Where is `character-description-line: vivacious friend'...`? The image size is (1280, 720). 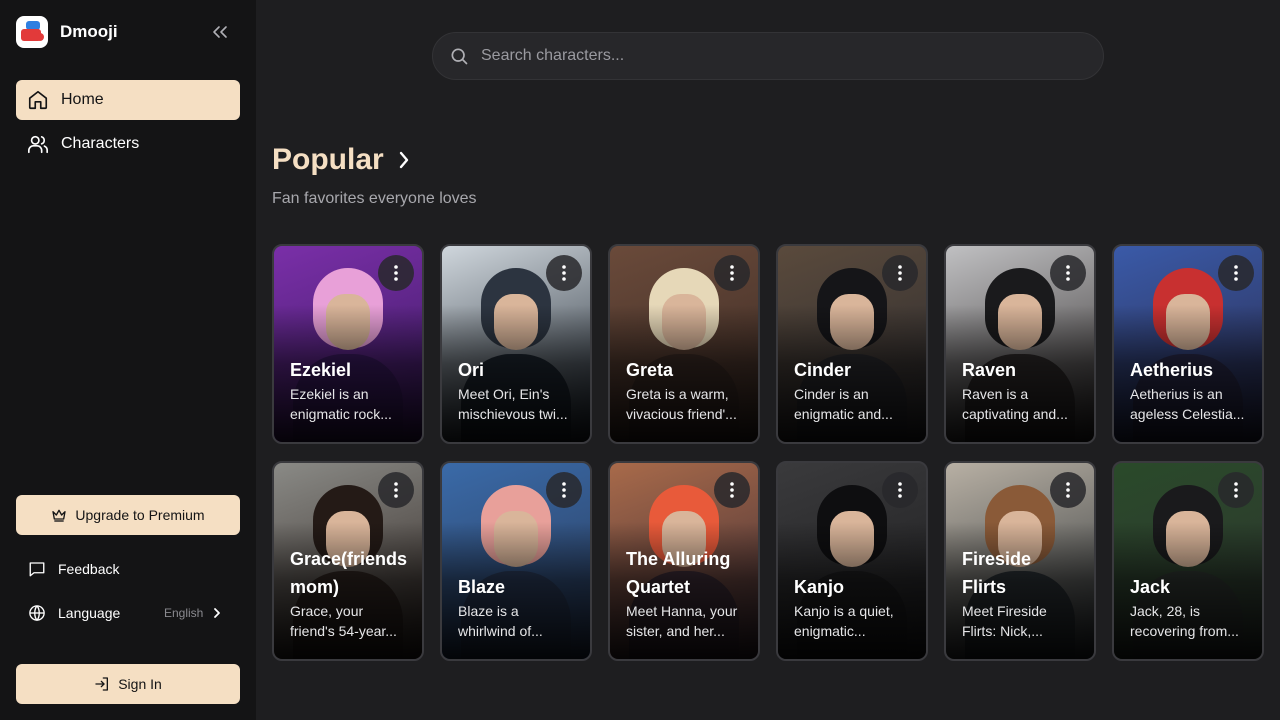 character-description-line: vivacious friend'... is located at coordinates (681, 414).